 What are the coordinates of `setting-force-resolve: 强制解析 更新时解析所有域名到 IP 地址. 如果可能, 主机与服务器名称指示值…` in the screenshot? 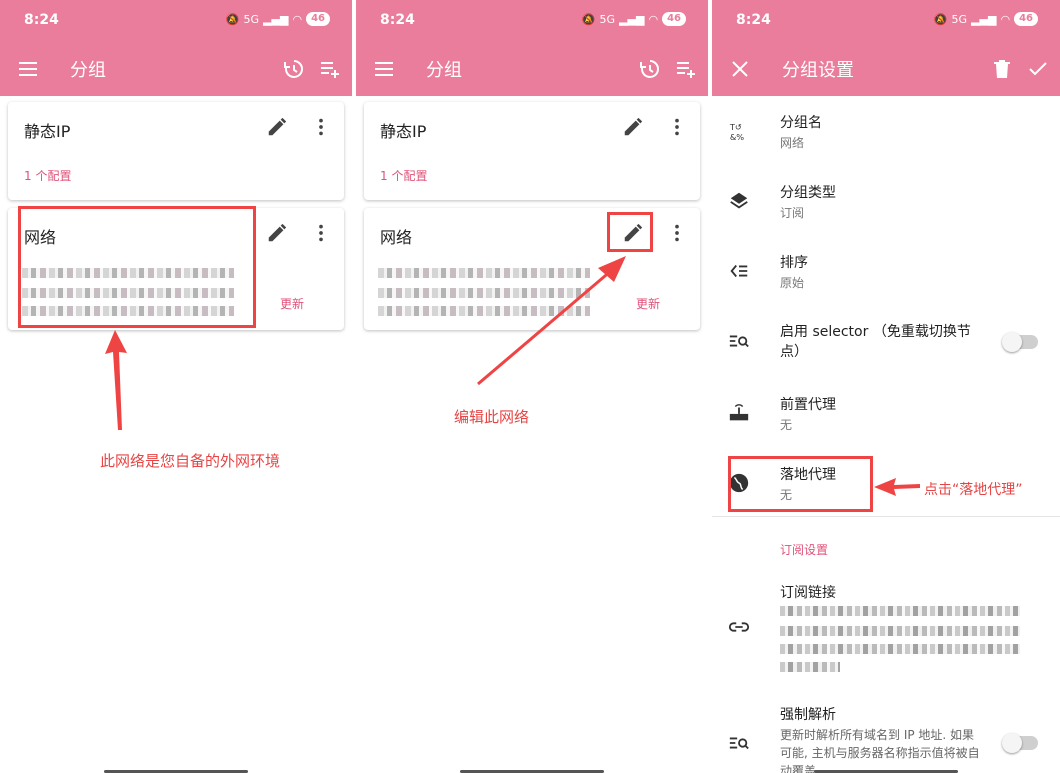 It's located at (886, 735).